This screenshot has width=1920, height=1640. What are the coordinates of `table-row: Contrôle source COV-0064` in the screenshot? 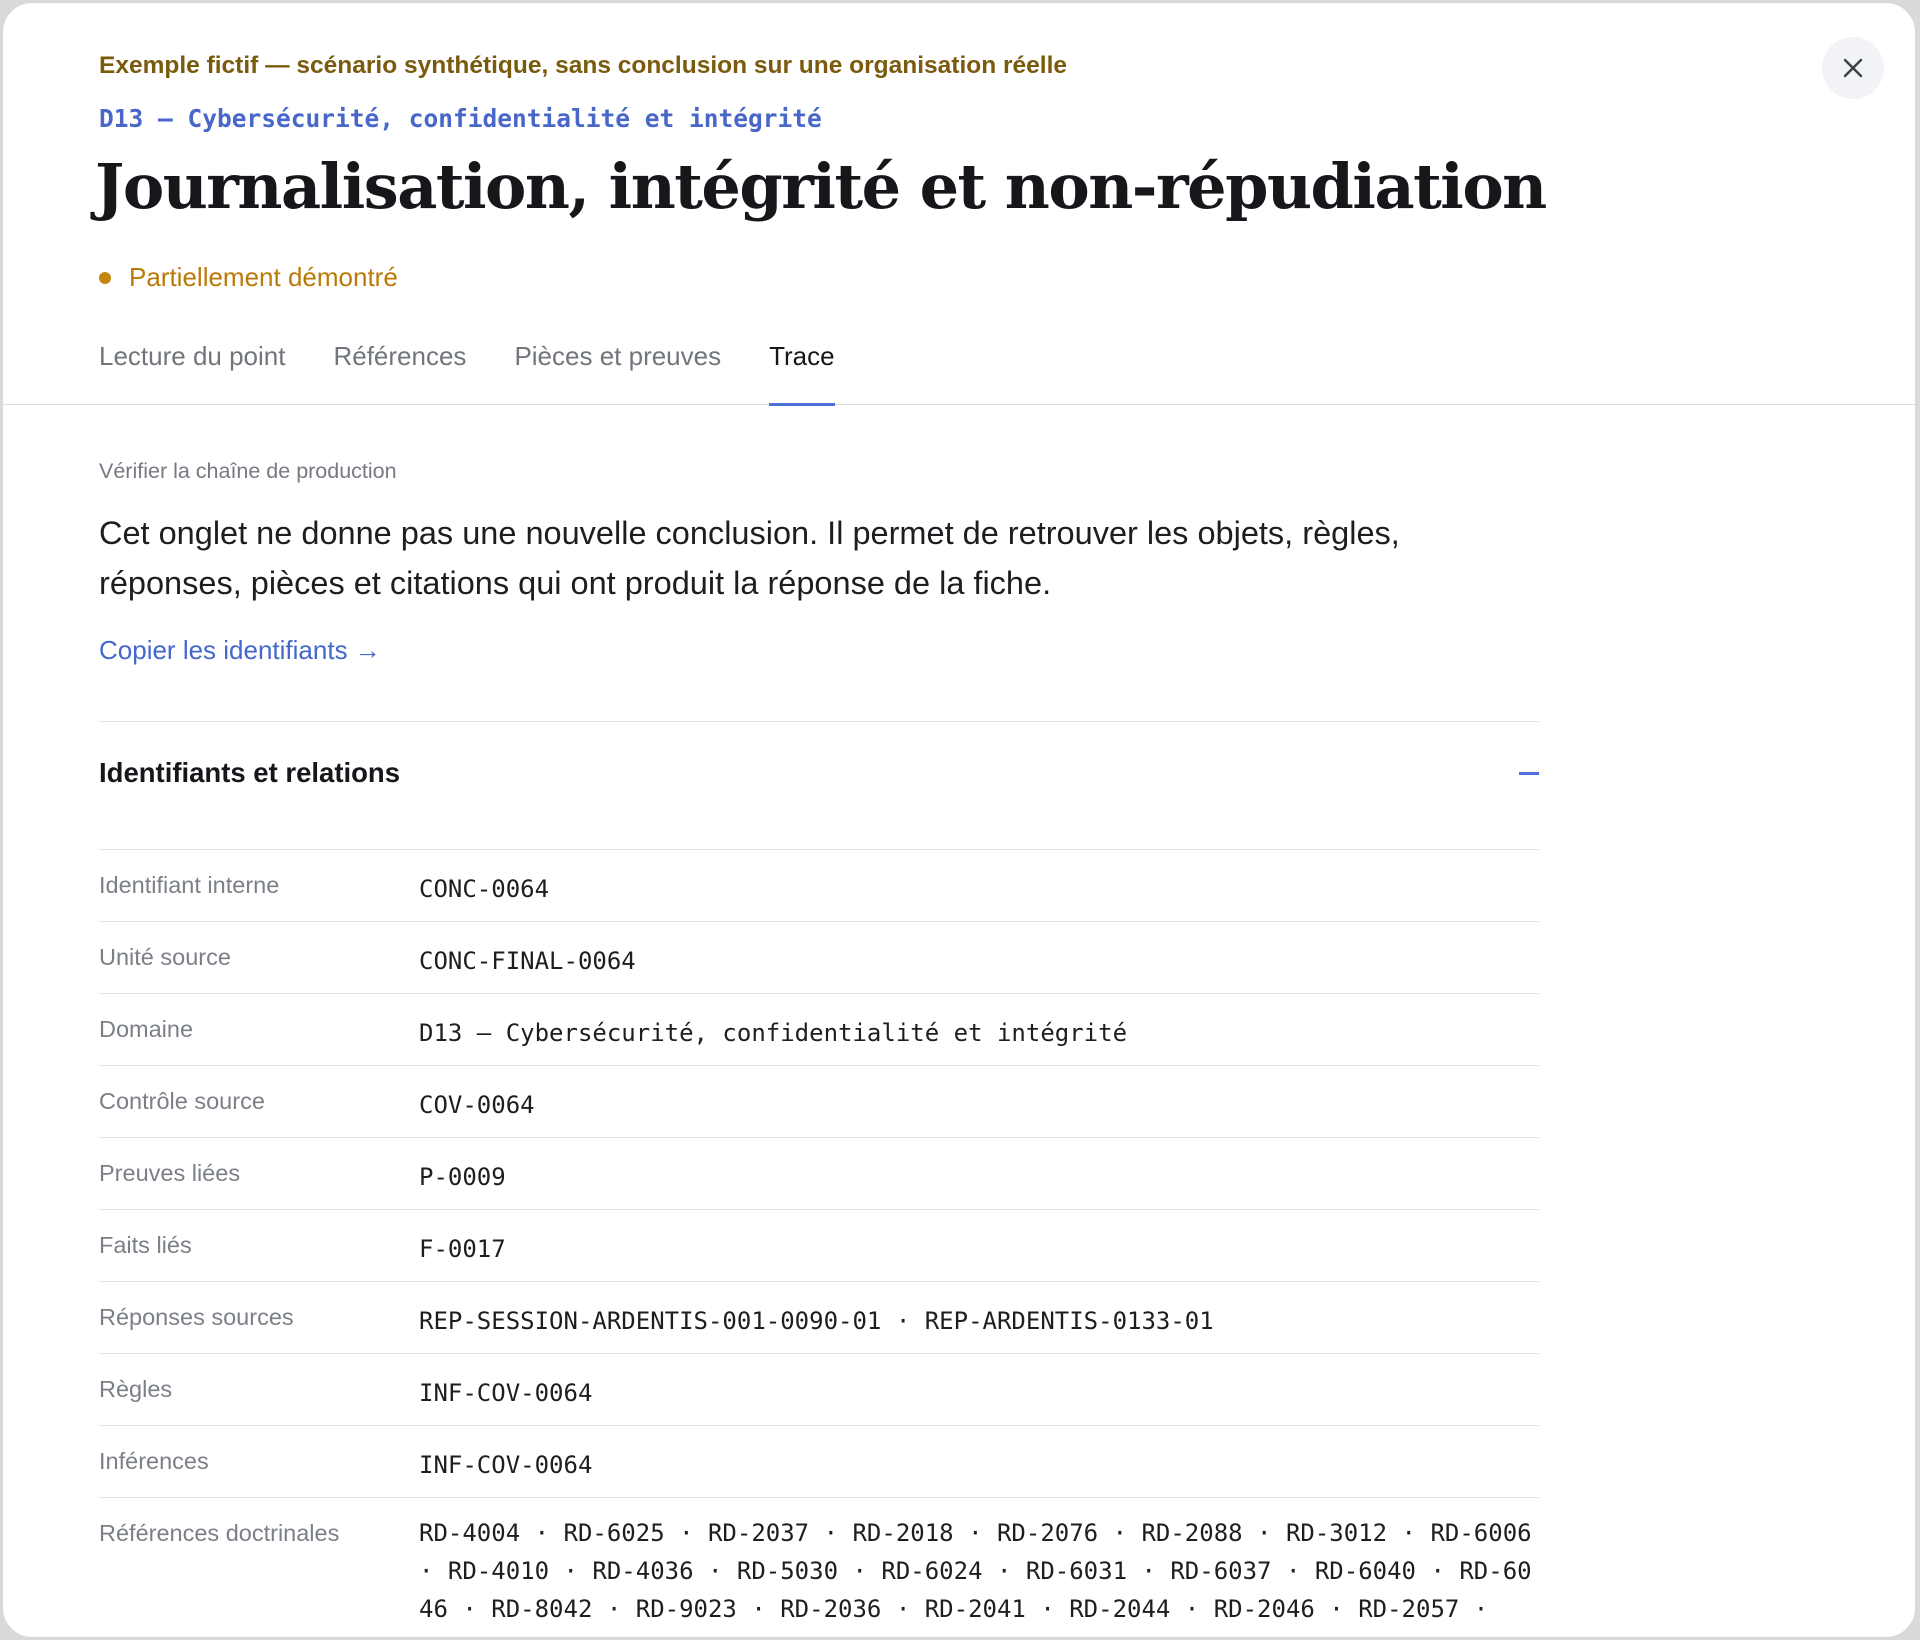 It's located at (819, 1102).